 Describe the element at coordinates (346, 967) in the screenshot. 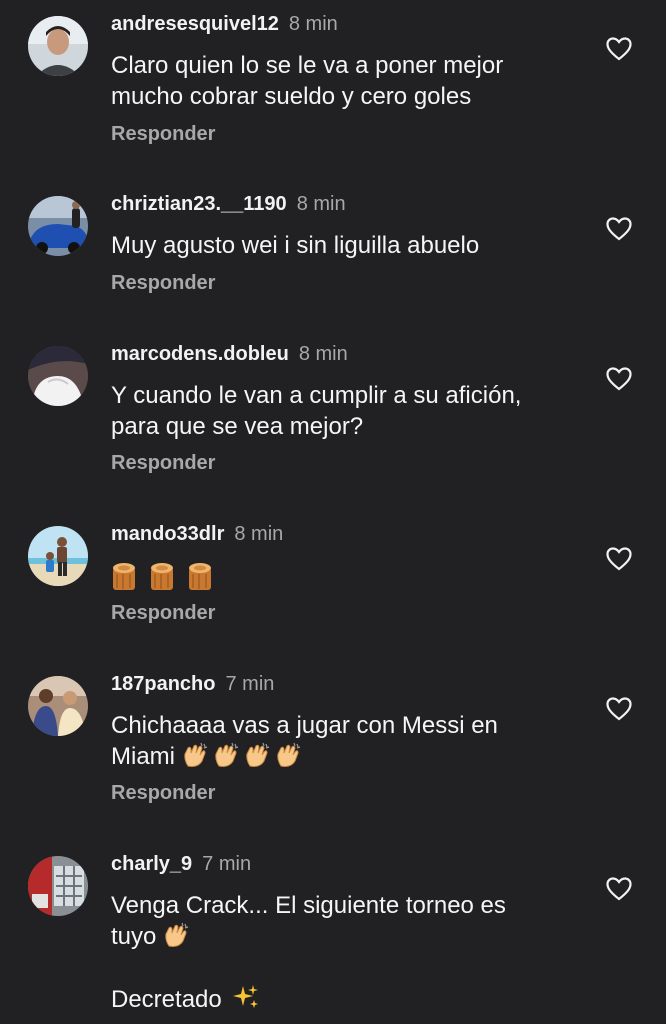

I see `comment-line-blank` at that location.